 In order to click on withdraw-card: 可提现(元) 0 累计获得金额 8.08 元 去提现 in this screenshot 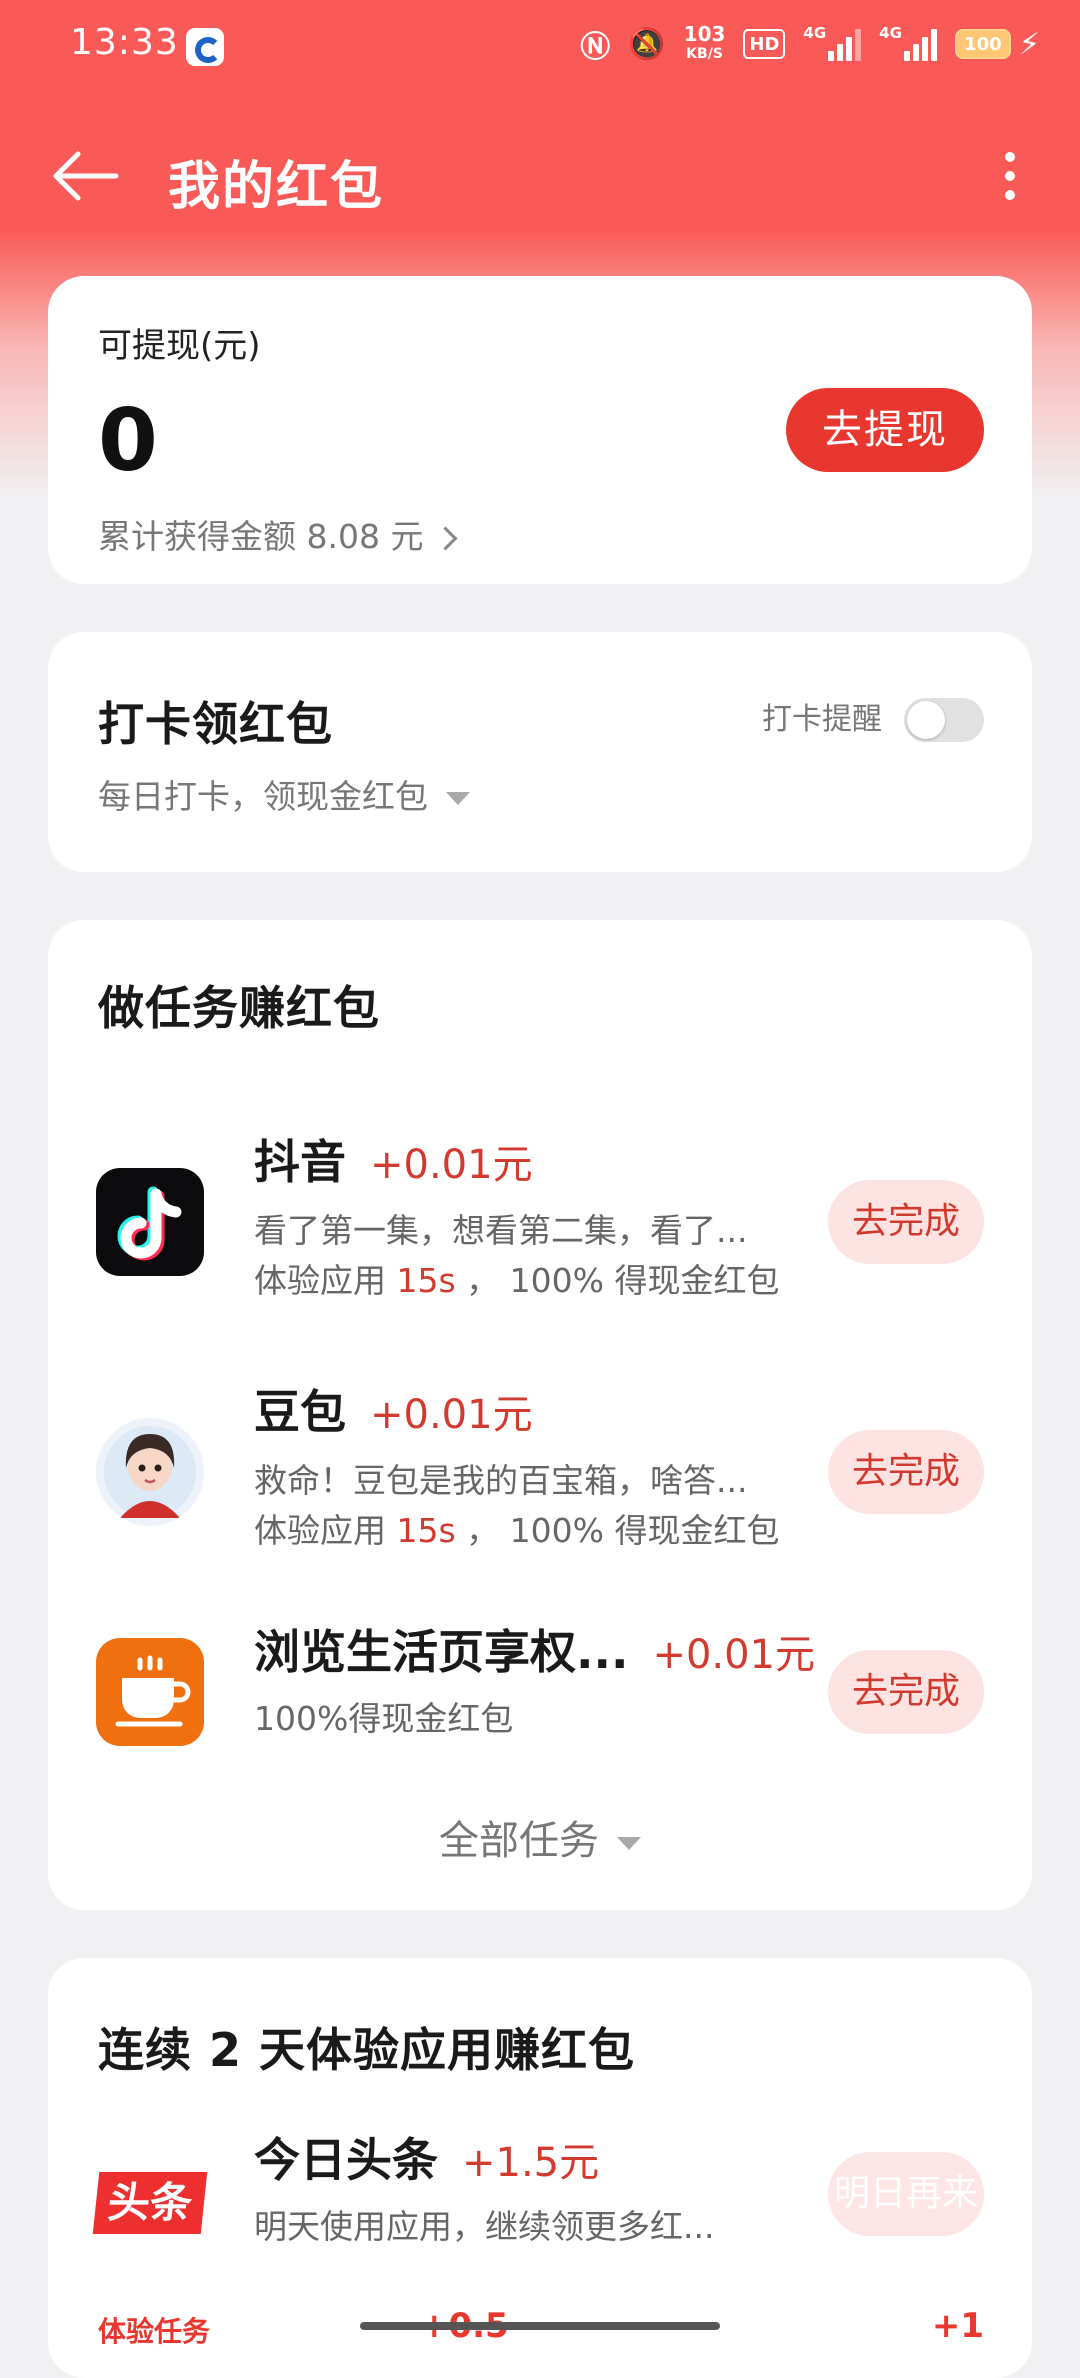, I will do `click(540, 430)`.